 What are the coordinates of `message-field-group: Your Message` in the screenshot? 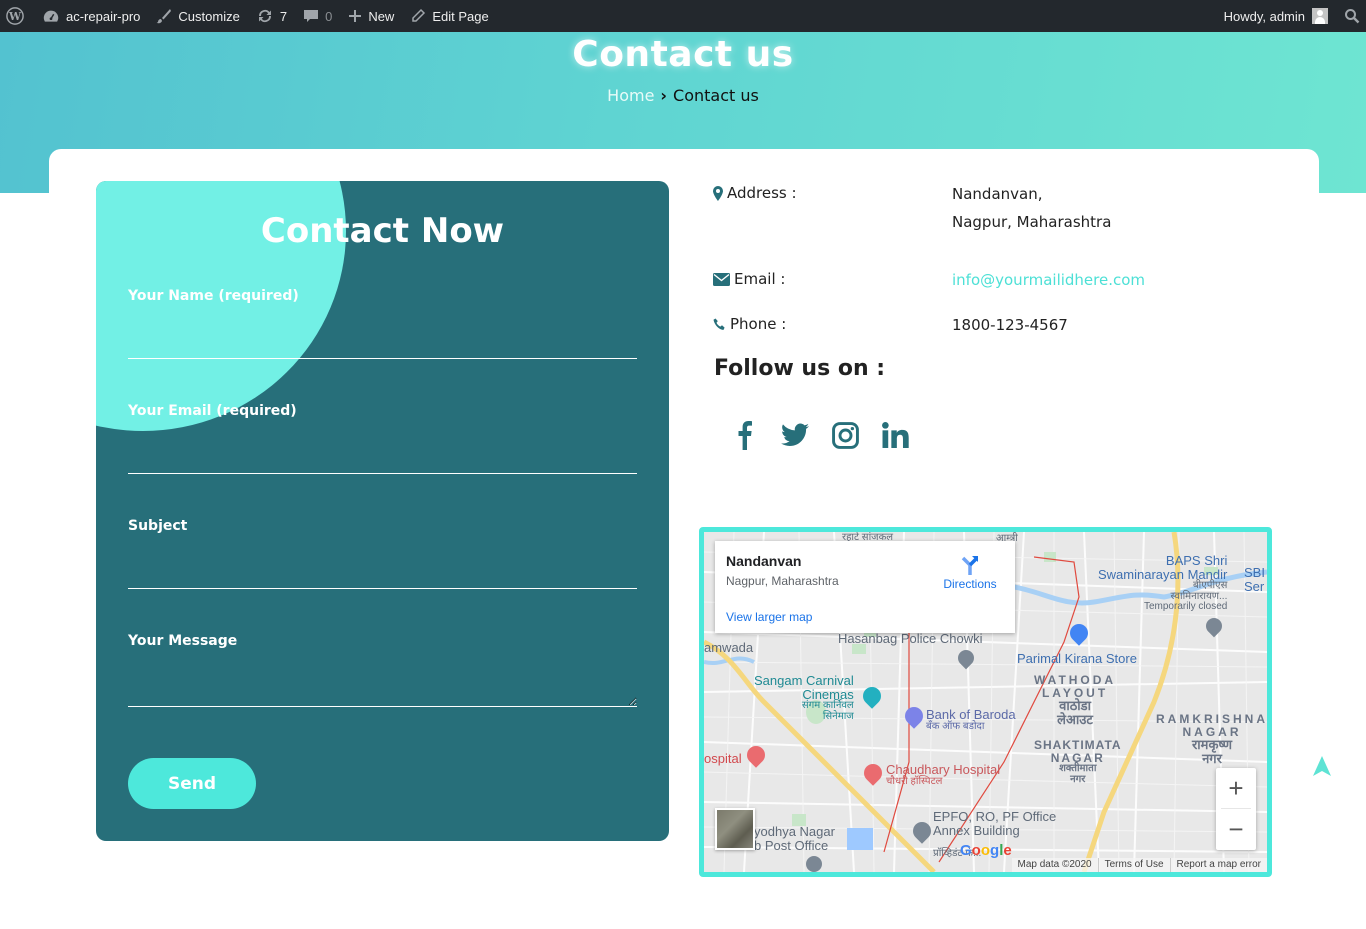 It's located at (382, 670).